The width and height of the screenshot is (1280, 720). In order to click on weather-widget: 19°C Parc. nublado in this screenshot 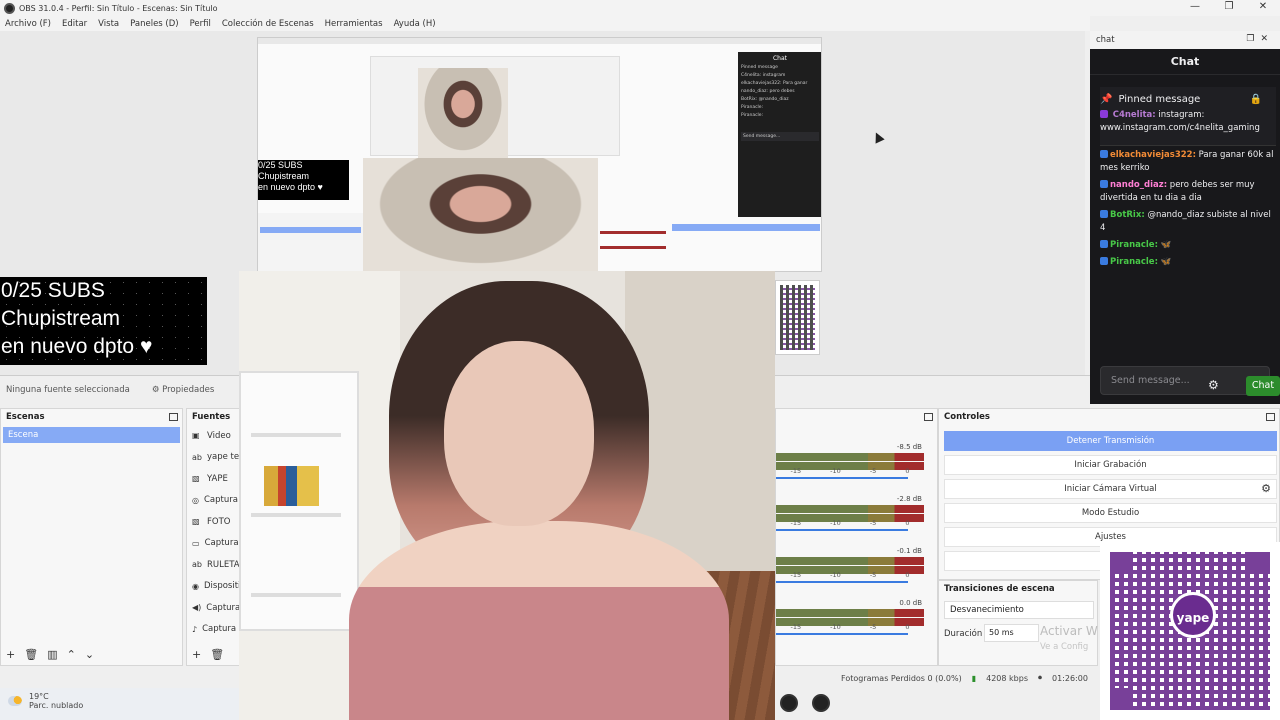, I will do `click(45, 701)`.